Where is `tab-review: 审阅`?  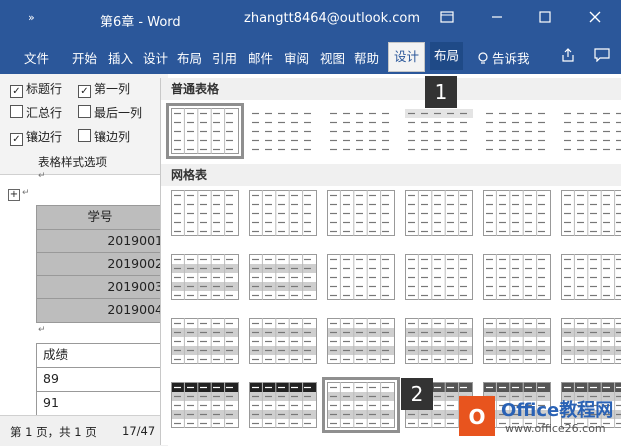
tab-review: 审阅 is located at coordinates (296, 57).